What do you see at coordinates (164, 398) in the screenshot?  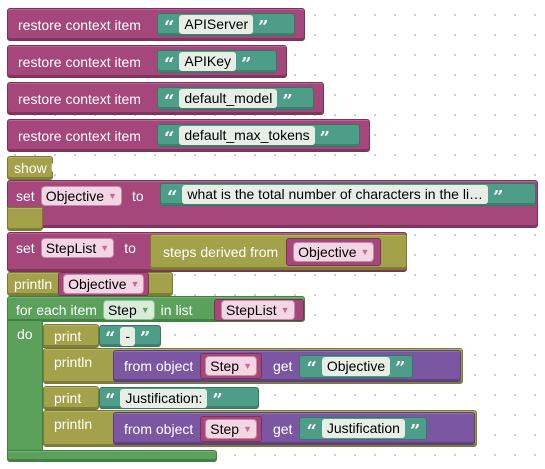 I see `text-field: Justification:` at bounding box center [164, 398].